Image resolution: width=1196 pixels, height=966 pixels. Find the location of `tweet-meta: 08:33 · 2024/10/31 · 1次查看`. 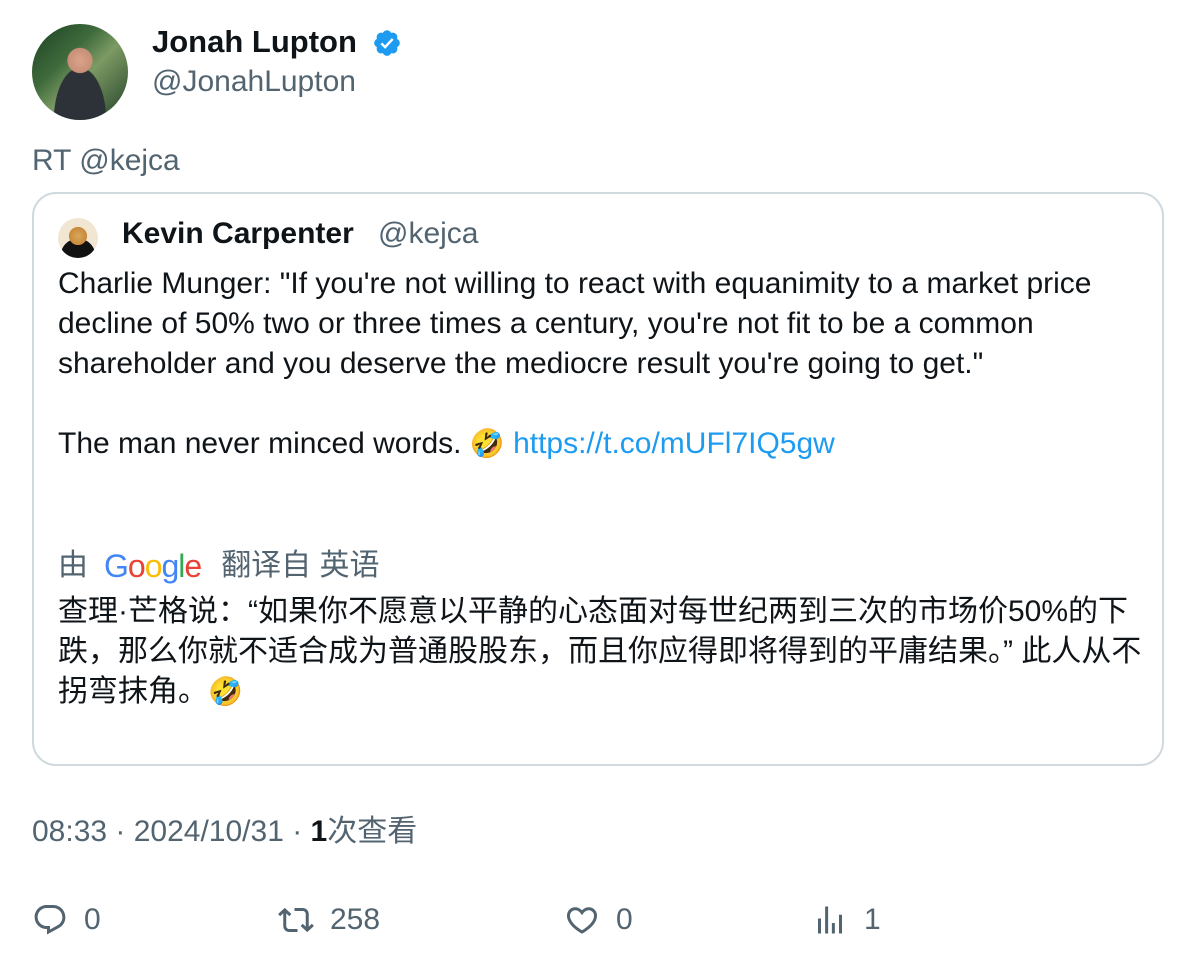

tweet-meta: 08:33 · 2024/10/31 · 1次查看 is located at coordinates (224, 832).